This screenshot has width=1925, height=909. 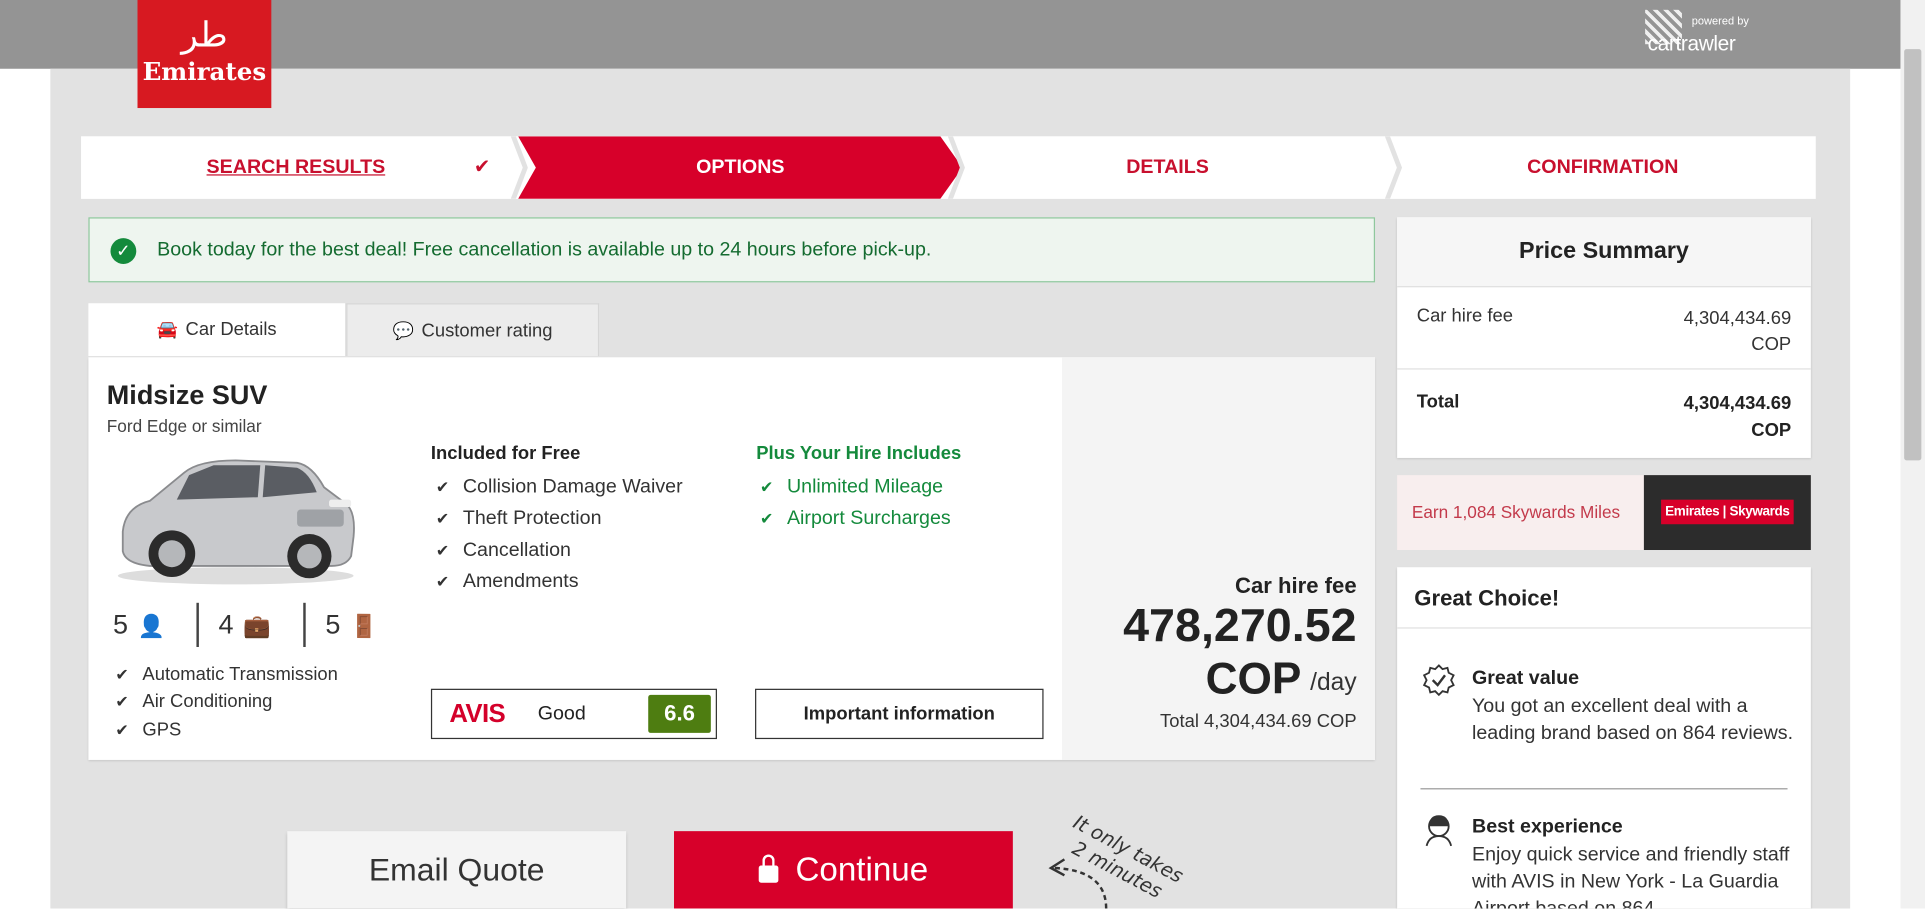 What do you see at coordinates (1771, 344) in the screenshot?
I see `summary-fee-currency: COP` at bounding box center [1771, 344].